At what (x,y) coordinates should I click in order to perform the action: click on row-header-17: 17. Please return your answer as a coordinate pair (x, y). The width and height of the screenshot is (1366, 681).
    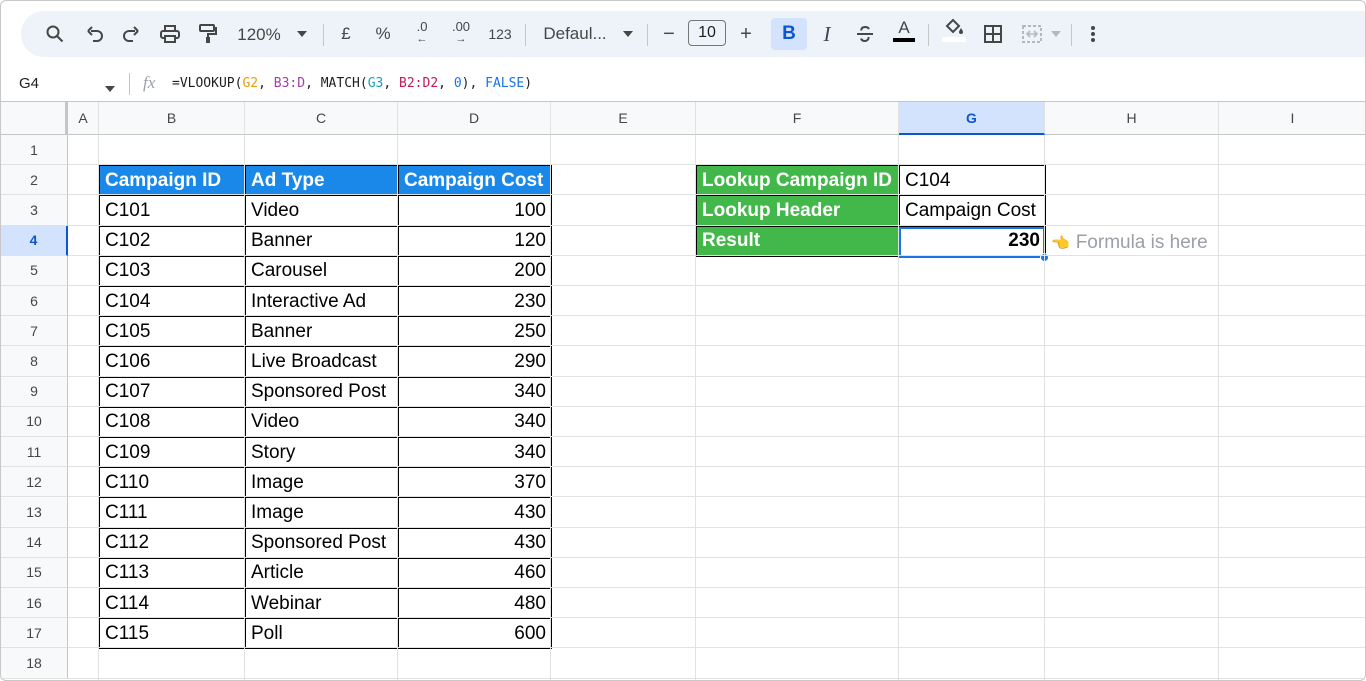
    Looking at the image, I should click on (34, 633).